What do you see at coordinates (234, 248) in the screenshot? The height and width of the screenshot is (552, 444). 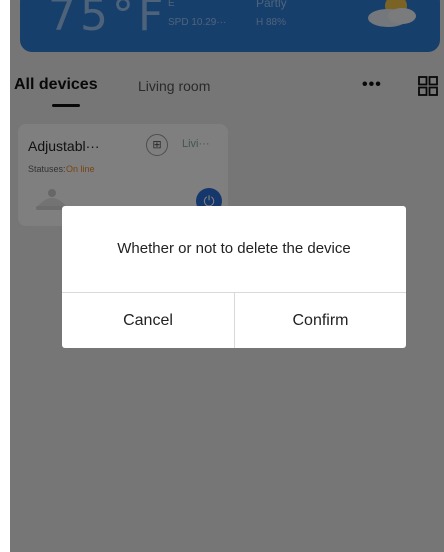 I see `dialog-message: Whether or not to delete the device` at bounding box center [234, 248].